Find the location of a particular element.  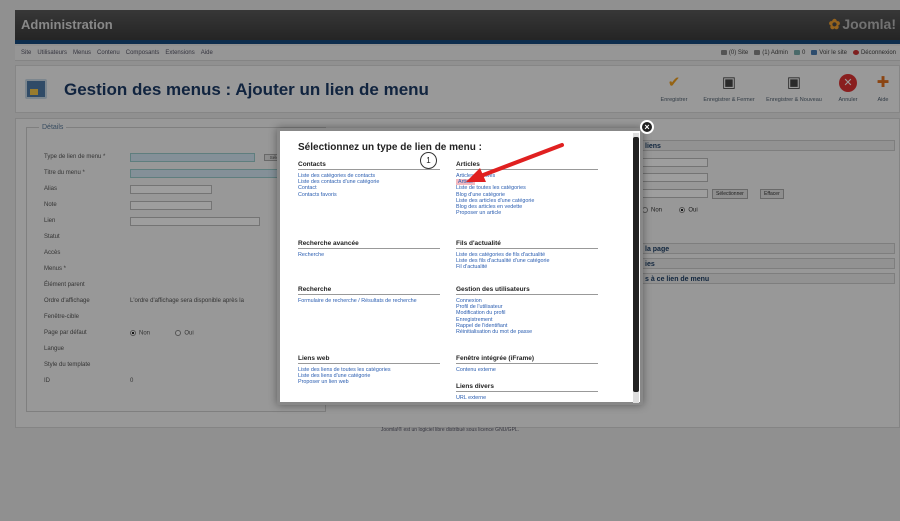

group-heading: Recherche is located at coordinates (369, 290).